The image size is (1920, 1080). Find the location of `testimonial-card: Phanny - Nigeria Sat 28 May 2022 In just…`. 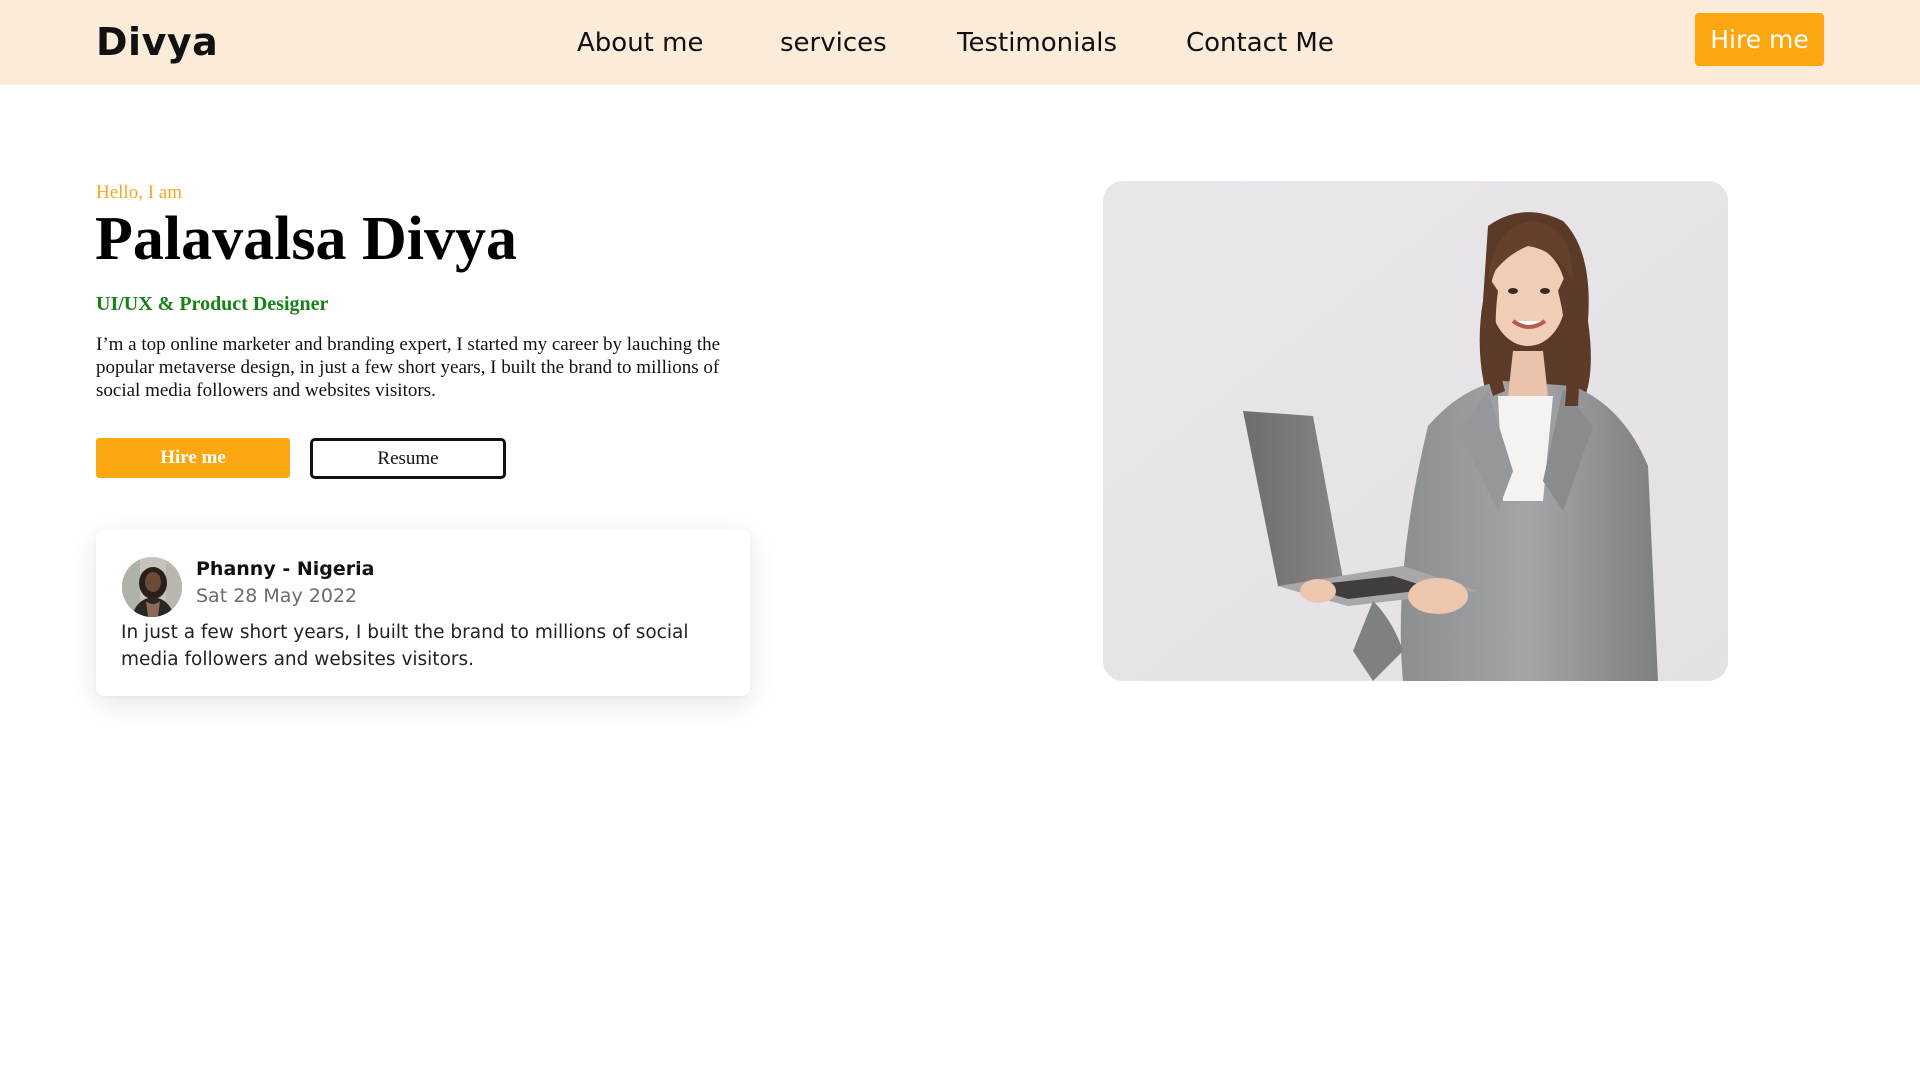

testimonial-card: Phanny - Nigeria Sat 28 May 2022 In just… is located at coordinates (423, 612).